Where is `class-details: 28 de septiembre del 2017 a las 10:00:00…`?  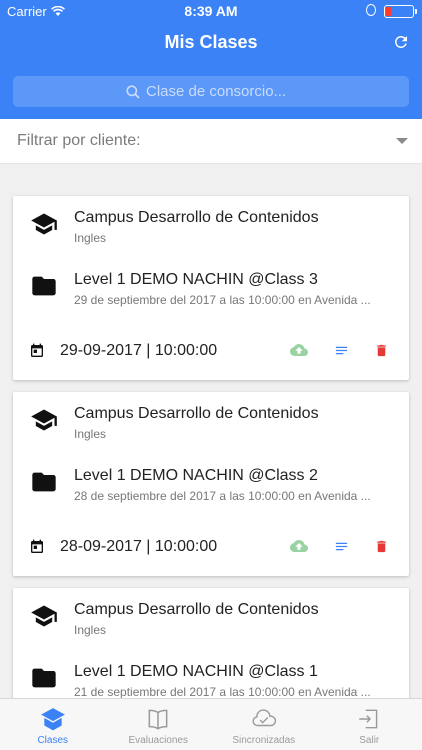 class-details: 28 de septiembre del 2017 a las 10:00:00… is located at coordinates (222, 496).